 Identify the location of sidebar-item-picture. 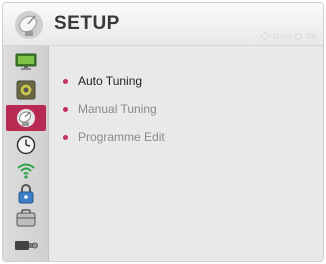
(25, 62).